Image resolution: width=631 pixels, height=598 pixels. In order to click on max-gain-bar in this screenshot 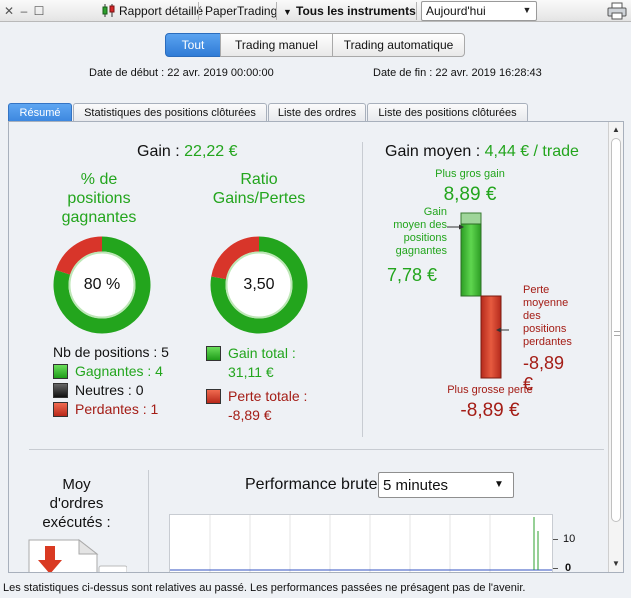, I will do `click(471, 218)`.